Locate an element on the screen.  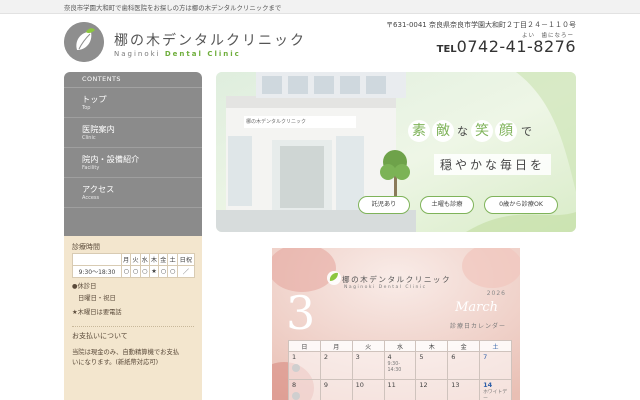
calendar-day: 1 is located at coordinates (304, 365).